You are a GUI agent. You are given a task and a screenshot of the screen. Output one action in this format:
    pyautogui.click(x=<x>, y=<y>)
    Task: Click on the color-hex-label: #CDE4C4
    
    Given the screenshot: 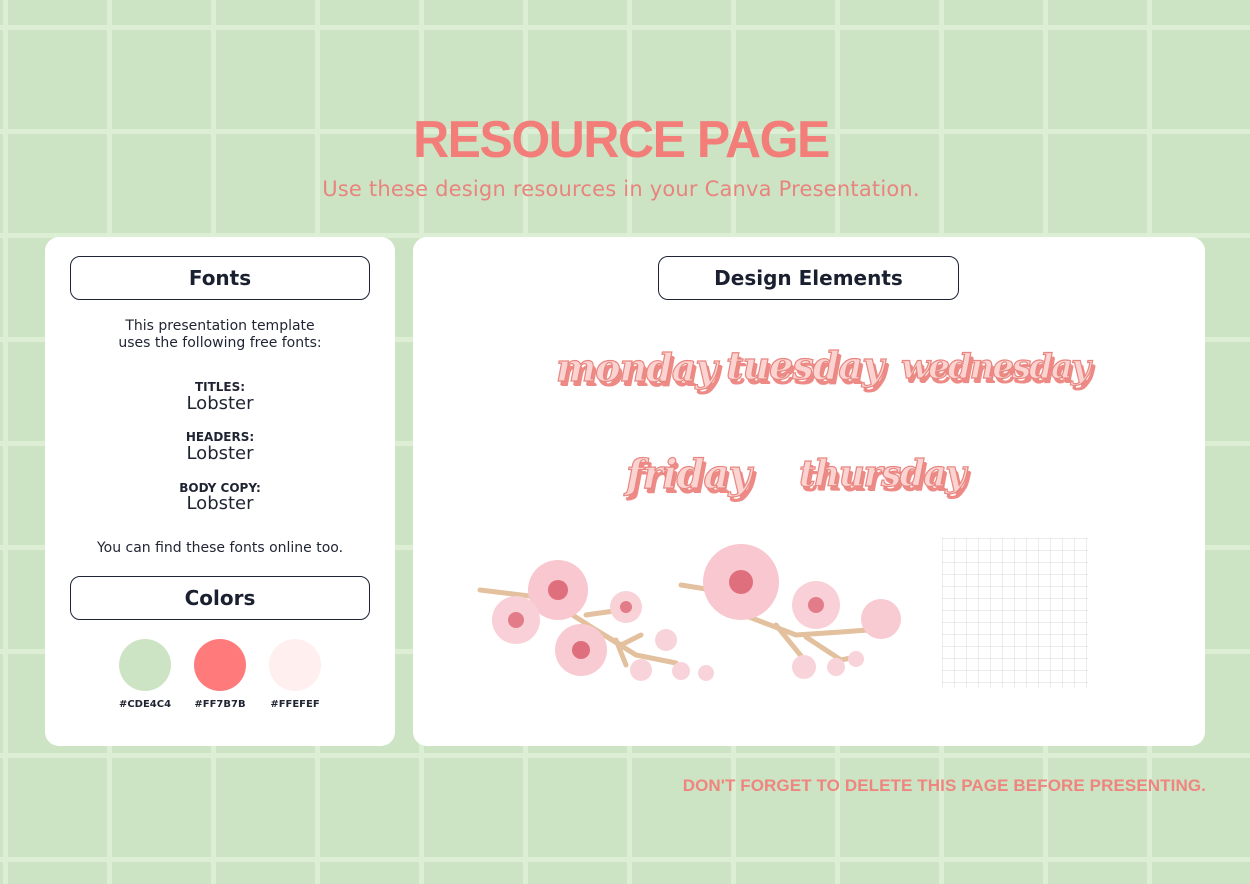 What is the action you would take?
    pyautogui.click(x=145, y=704)
    